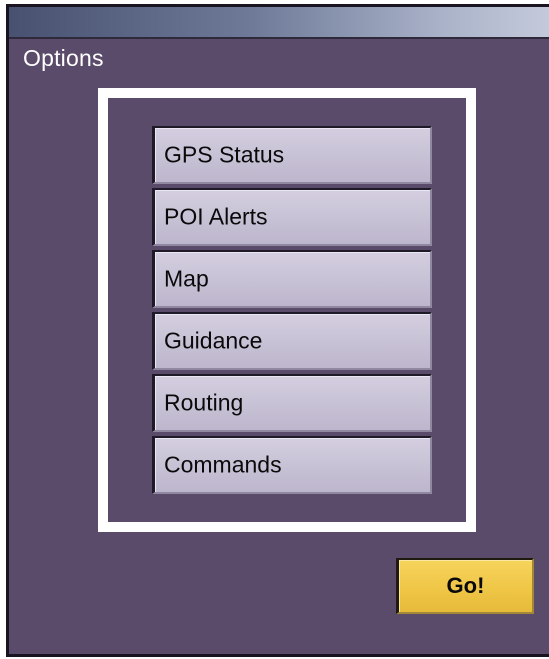 This screenshot has height=659, width=549. What do you see at coordinates (292, 341) in the screenshot?
I see `menu-item-guidance: Guidance` at bounding box center [292, 341].